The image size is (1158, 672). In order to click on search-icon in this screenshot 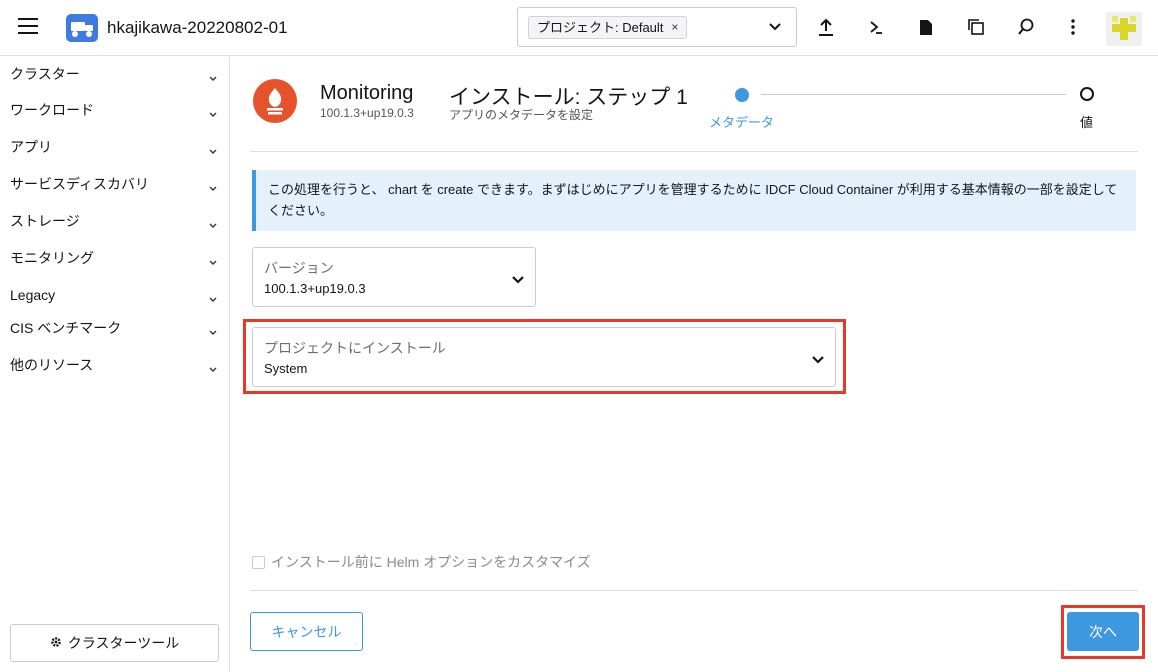, I will do `click(1026, 27)`.